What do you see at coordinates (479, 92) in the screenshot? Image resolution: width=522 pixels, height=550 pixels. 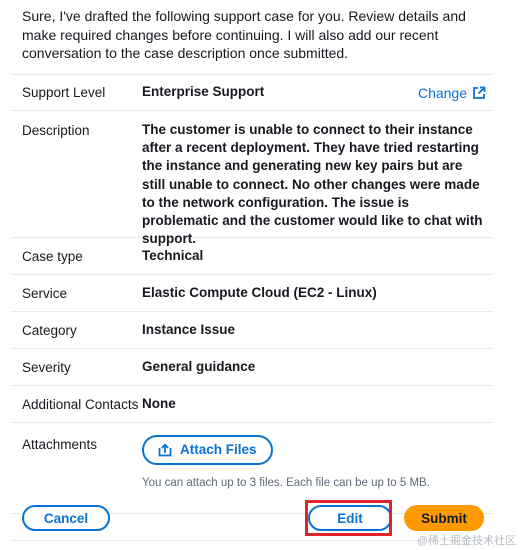 I see `external-link-icon` at bounding box center [479, 92].